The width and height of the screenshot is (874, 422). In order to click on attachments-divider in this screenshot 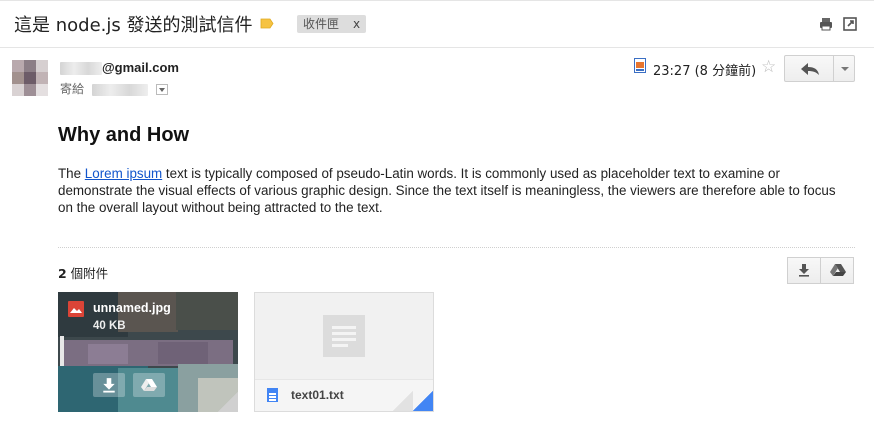, I will do `click(456, 247)`.